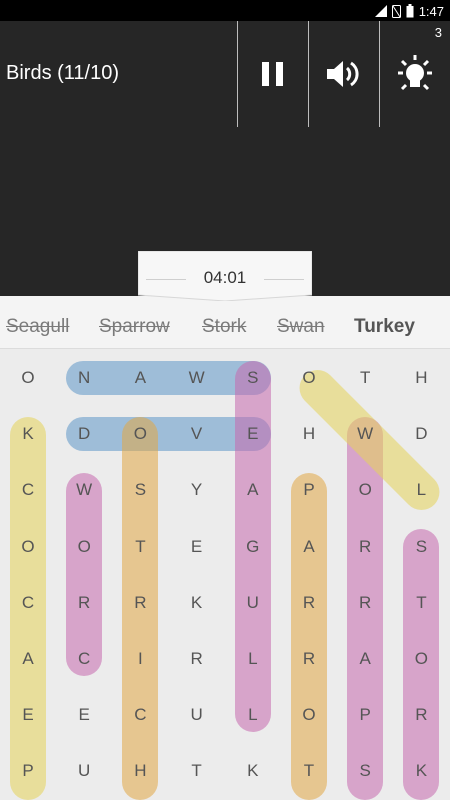 The image size is (450, 800). What do you see at coordinates (380, 11) in the screenshot?
I see `wifi-icon` at bounding box center [380, 11].